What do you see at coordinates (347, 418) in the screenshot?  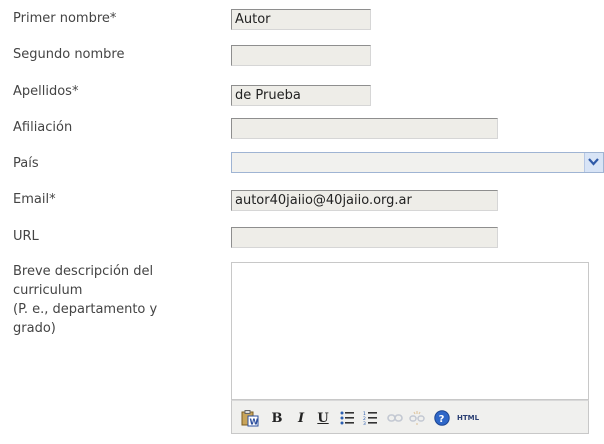 I see `bullet-list-icon` at bounding box center [347, 418].